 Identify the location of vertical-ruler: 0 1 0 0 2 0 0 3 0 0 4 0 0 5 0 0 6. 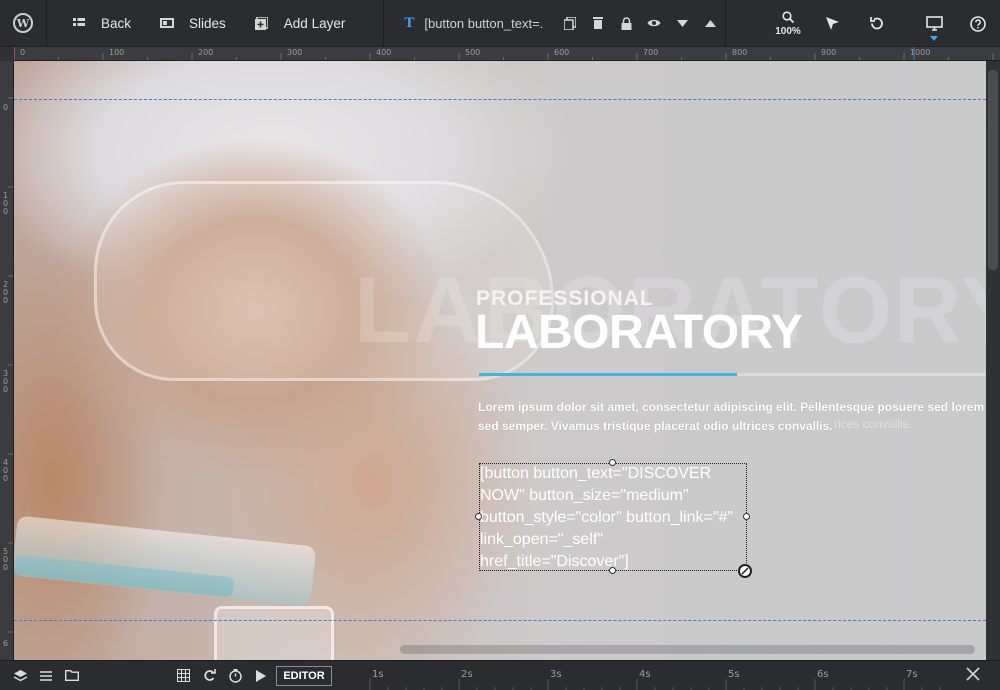
(7, 353).